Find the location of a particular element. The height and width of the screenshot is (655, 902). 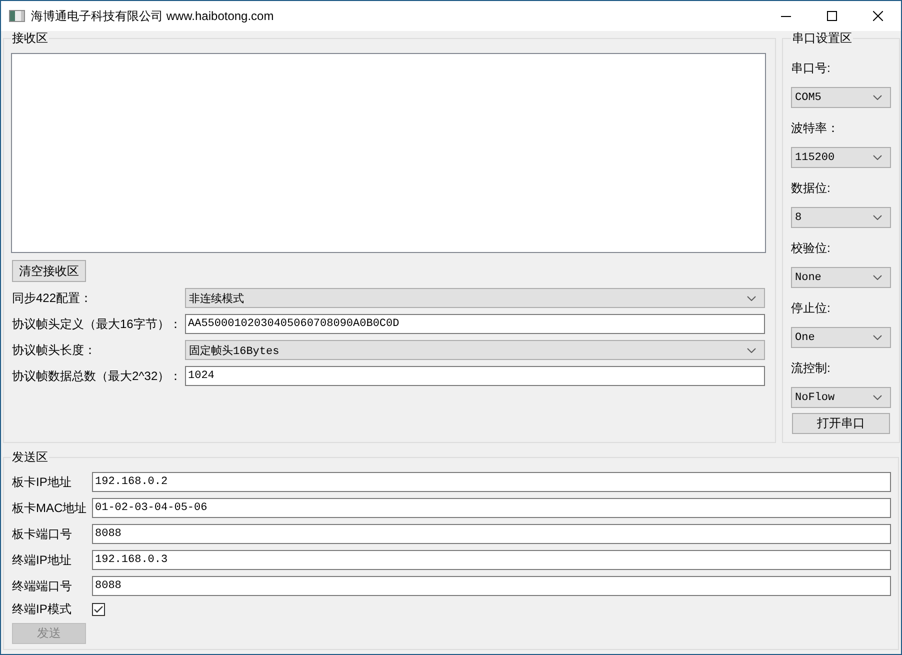

group-title: 发送区 is located at coordinates (30, 457).